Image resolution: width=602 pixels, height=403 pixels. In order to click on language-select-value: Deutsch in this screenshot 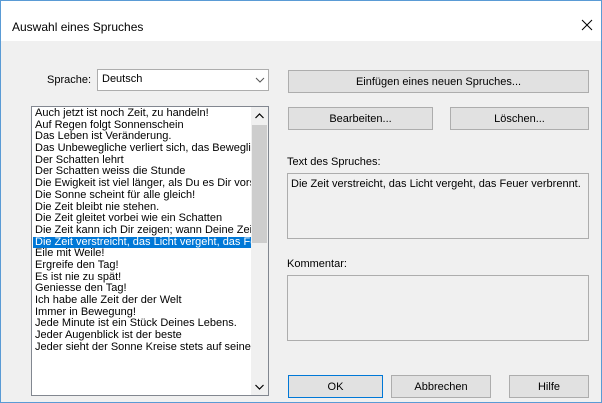, I will do `click(122, 79)`.